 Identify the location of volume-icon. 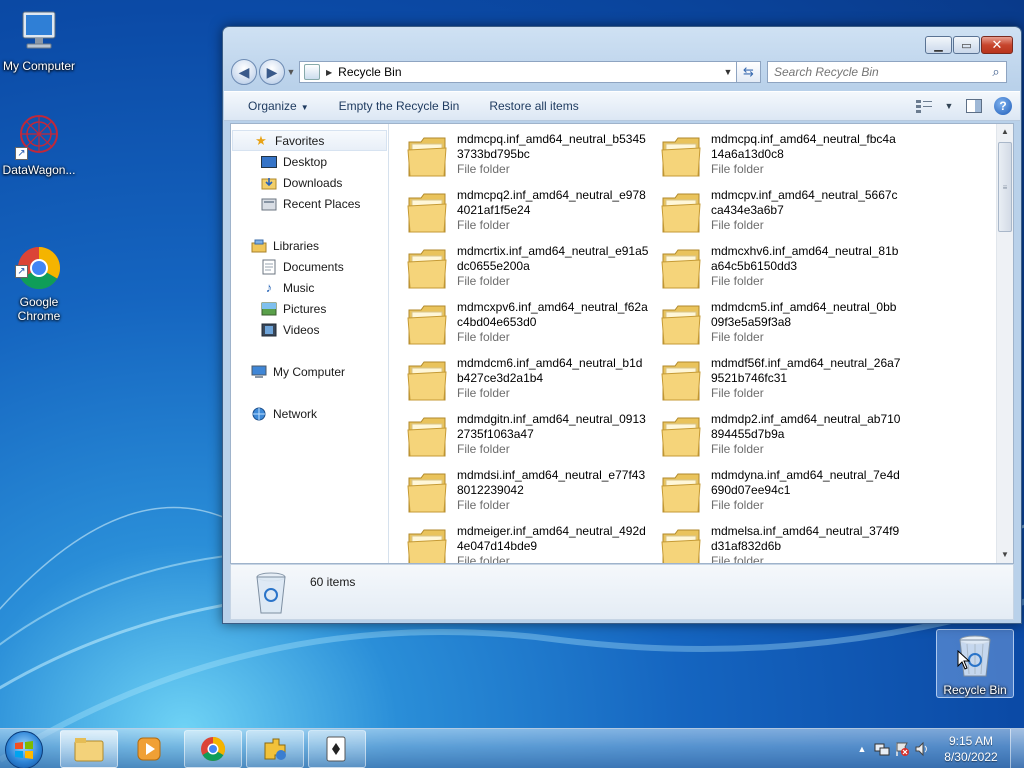
(922, 749).